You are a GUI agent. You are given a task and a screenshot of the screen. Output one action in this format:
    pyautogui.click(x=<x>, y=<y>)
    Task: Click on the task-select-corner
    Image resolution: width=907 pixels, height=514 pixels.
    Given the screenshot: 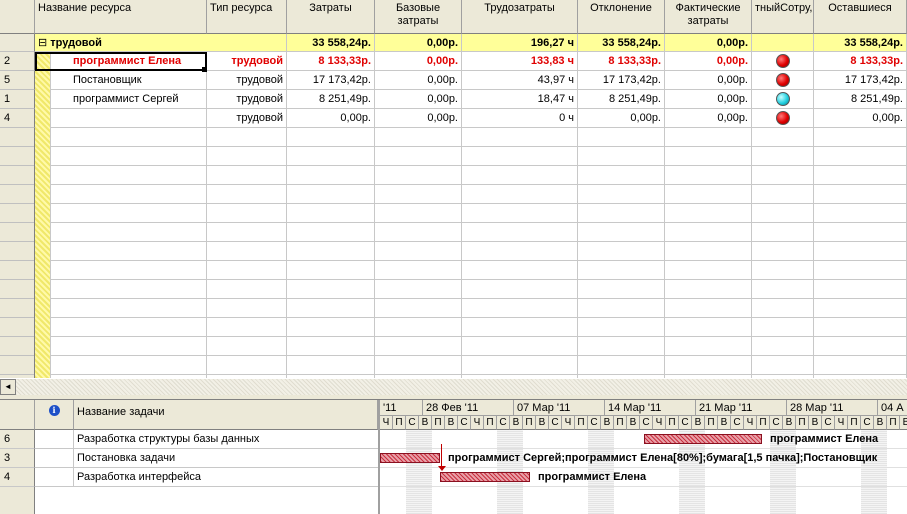 What is the action you would take?
    pyautogui.click(x=17, y=415)
    